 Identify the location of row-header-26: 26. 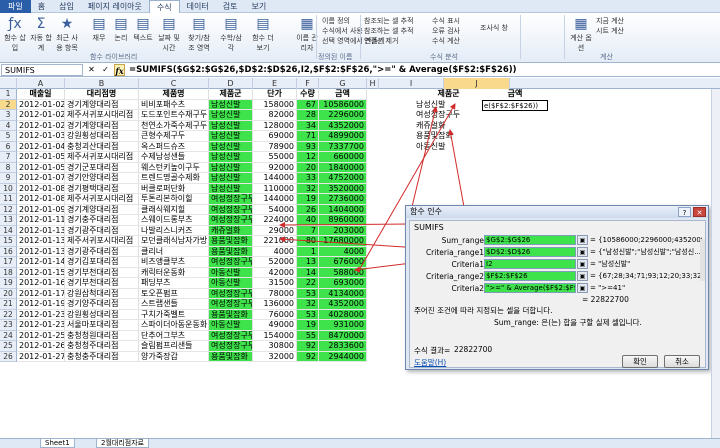
(8, 356).